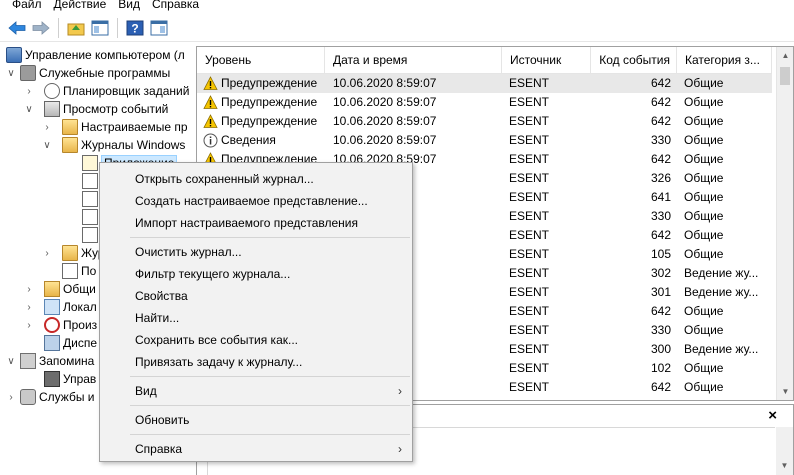 The height and width of the screenshot is (475, 794). Describe the element at coordinates (413, 60) in the screenshot. I see `column-date: Дата и время` at that location.